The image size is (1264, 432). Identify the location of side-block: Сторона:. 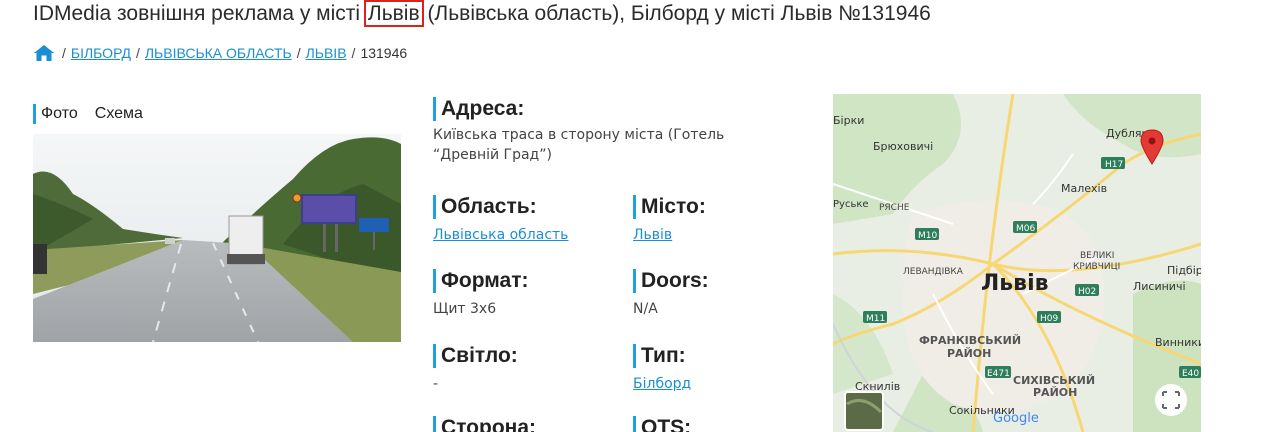
(528, 424).